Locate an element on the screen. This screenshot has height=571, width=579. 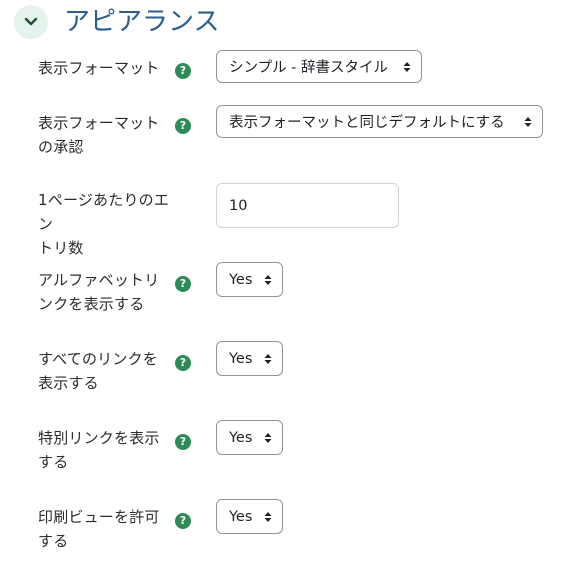
show-special-select: Yes is located at coordinates (249, 437).